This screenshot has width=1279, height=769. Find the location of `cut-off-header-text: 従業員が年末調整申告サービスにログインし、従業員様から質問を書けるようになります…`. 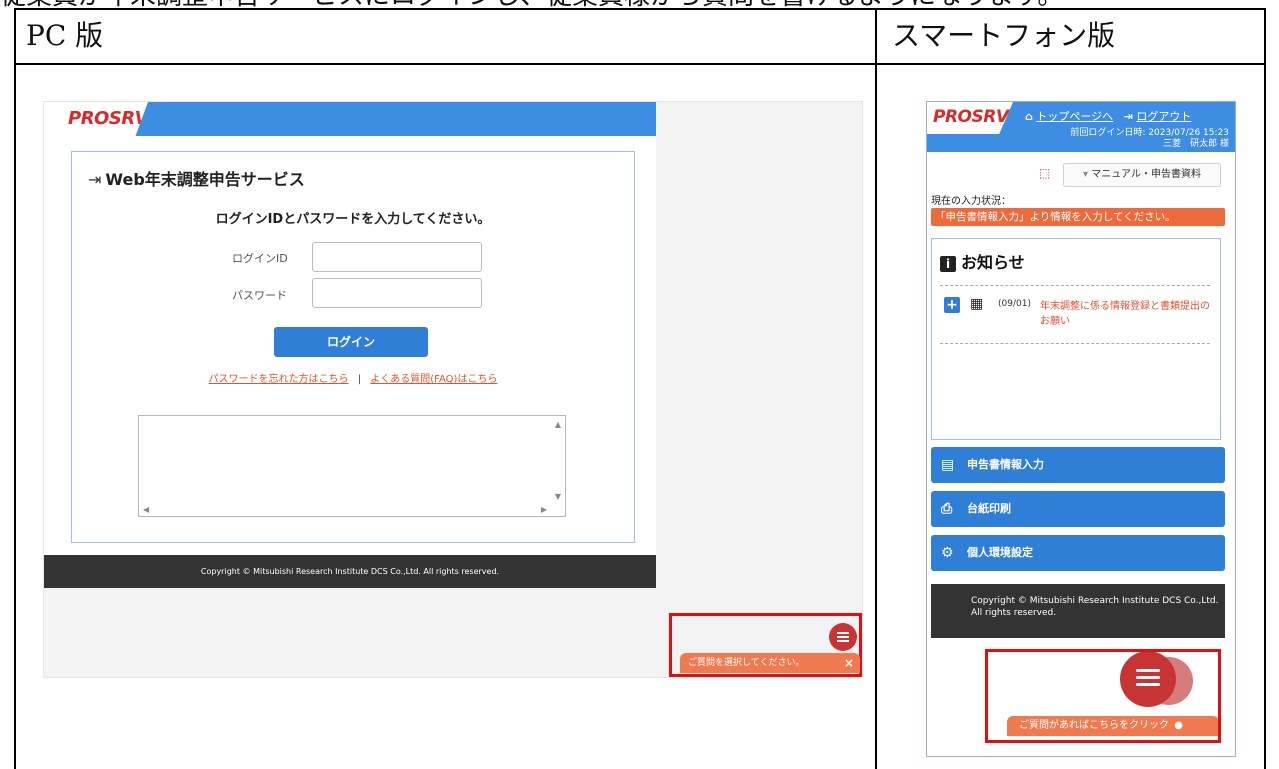

cut-off-header-text: 従業員が年末調整申告サービスにログインし、従業員様から質問を書けるようになります… is located at coordinates (639, 4).